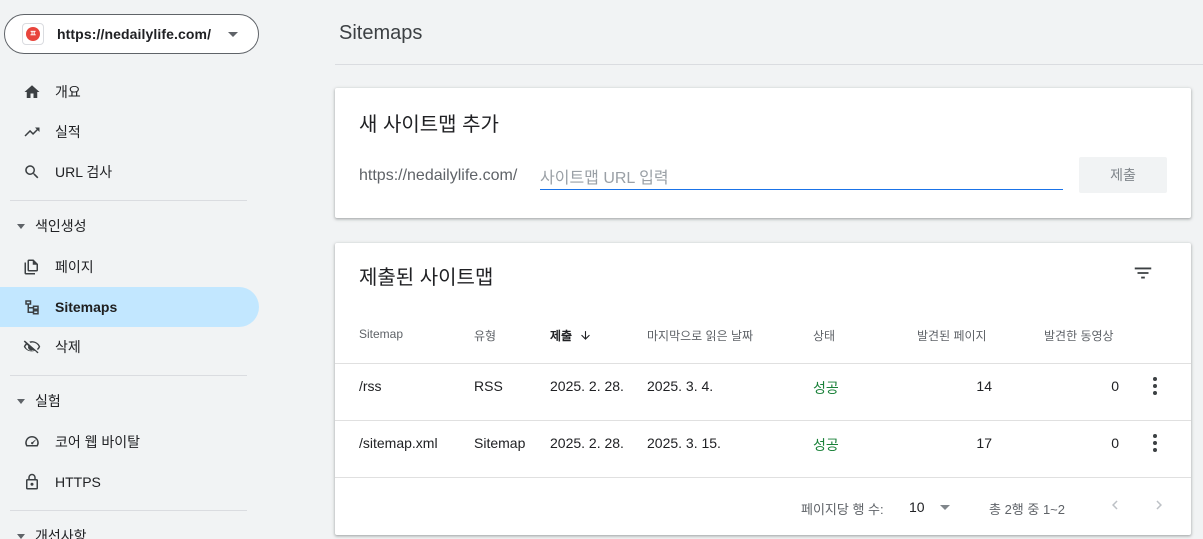 The image size is (1203, 539). I want to click on home-icon, so click(32, 92).